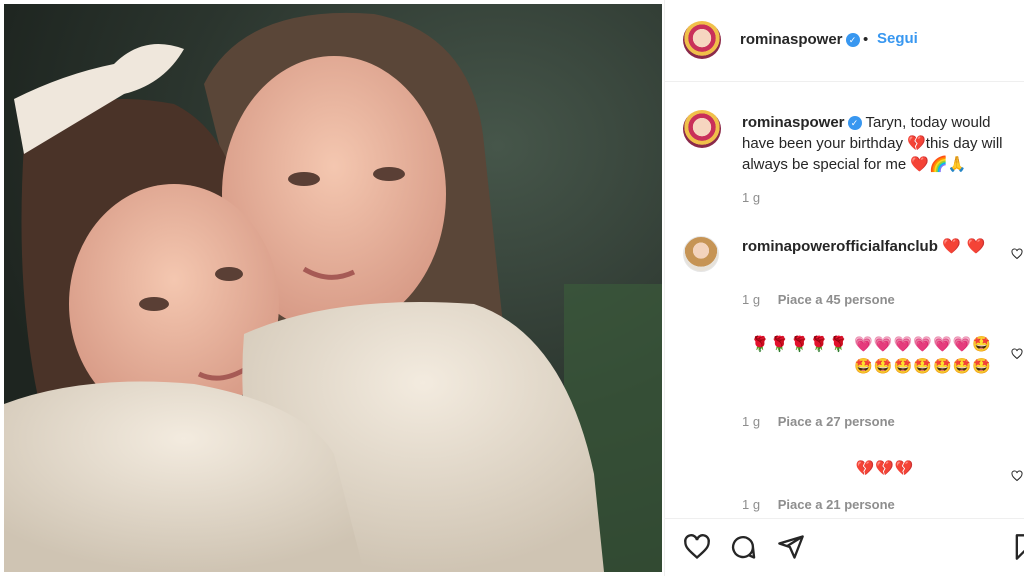  What do you see at coordinates (791, 547) in the screenshot?
I see `share-icon` at bounding box center [791, 547].